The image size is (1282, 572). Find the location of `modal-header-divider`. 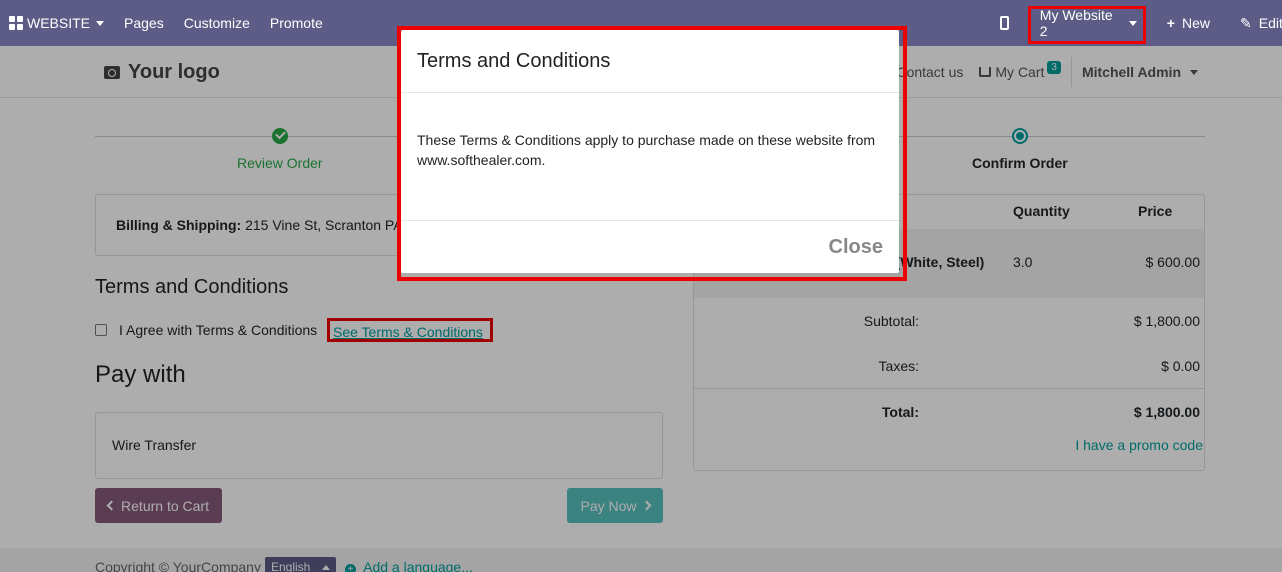

modal-header-divider is located at coordinates (650, 92).